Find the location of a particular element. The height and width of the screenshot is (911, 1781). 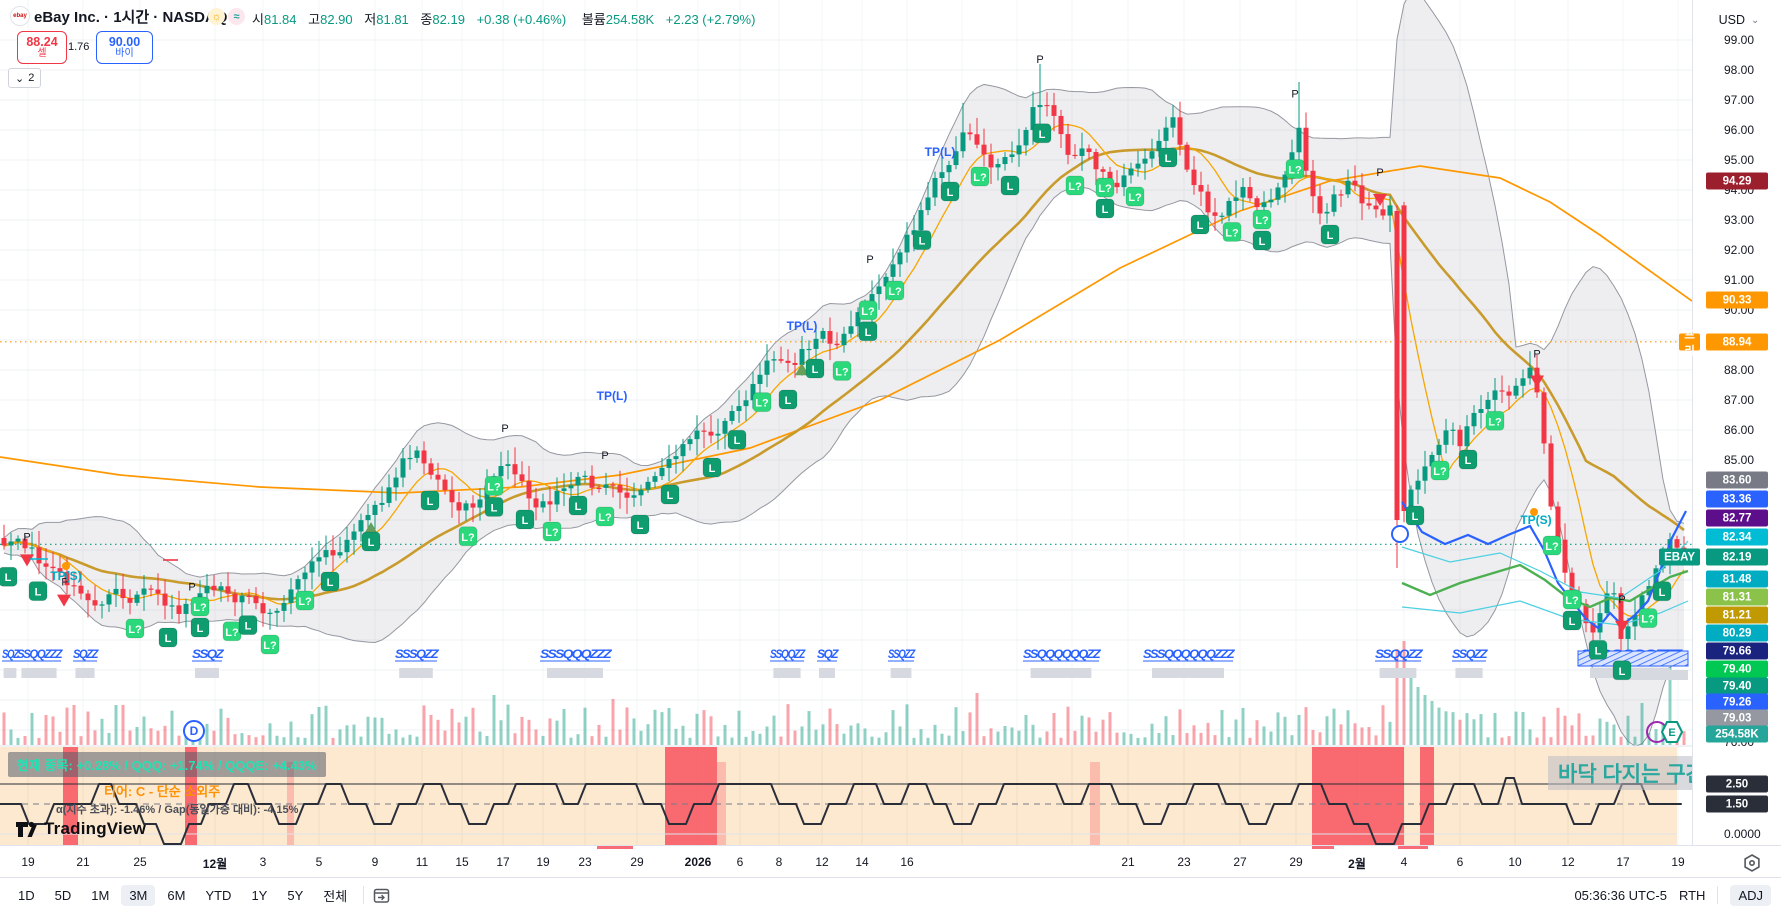

close-value: 82.19 is located at coordinates (448, 19).